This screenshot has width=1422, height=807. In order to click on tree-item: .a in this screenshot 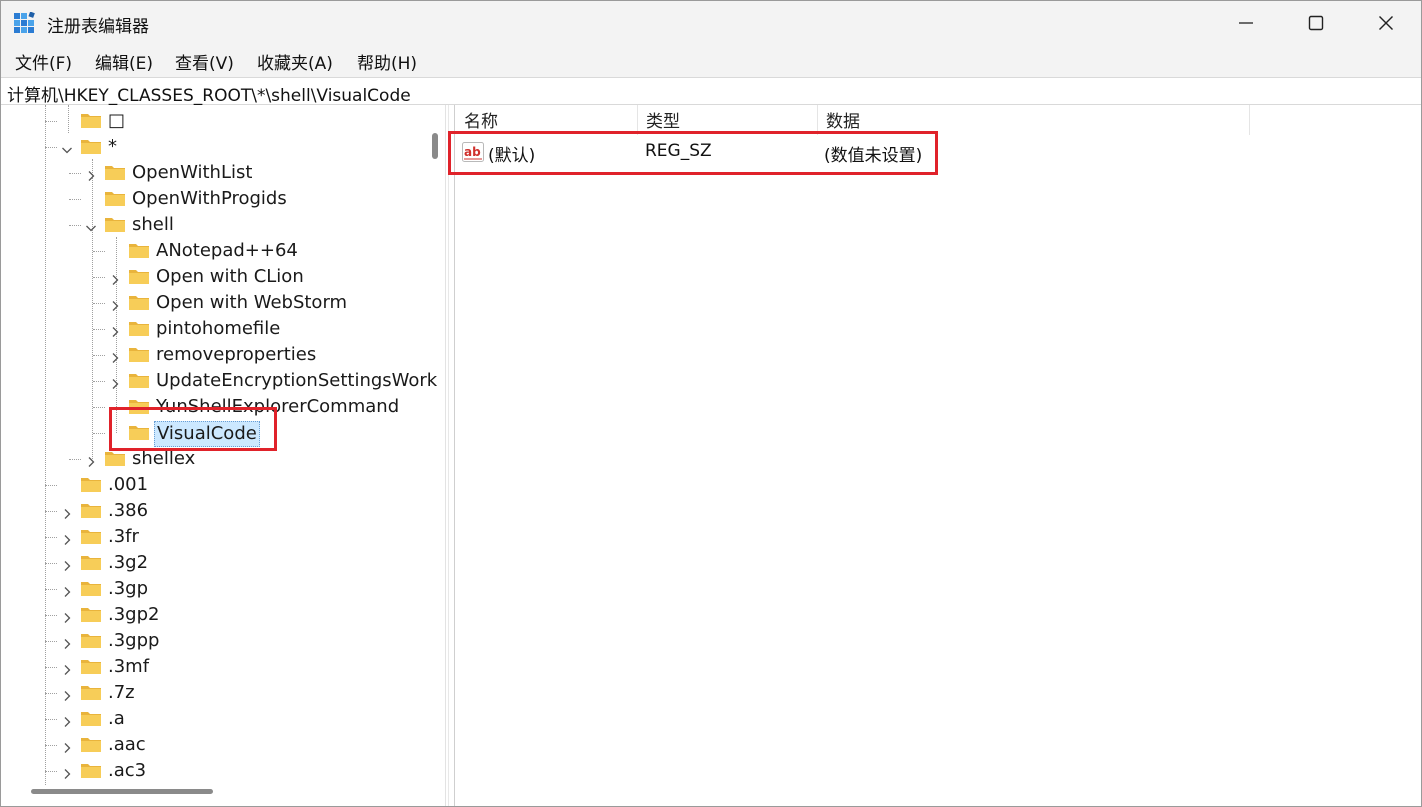, I will do `click(216, 719)`.